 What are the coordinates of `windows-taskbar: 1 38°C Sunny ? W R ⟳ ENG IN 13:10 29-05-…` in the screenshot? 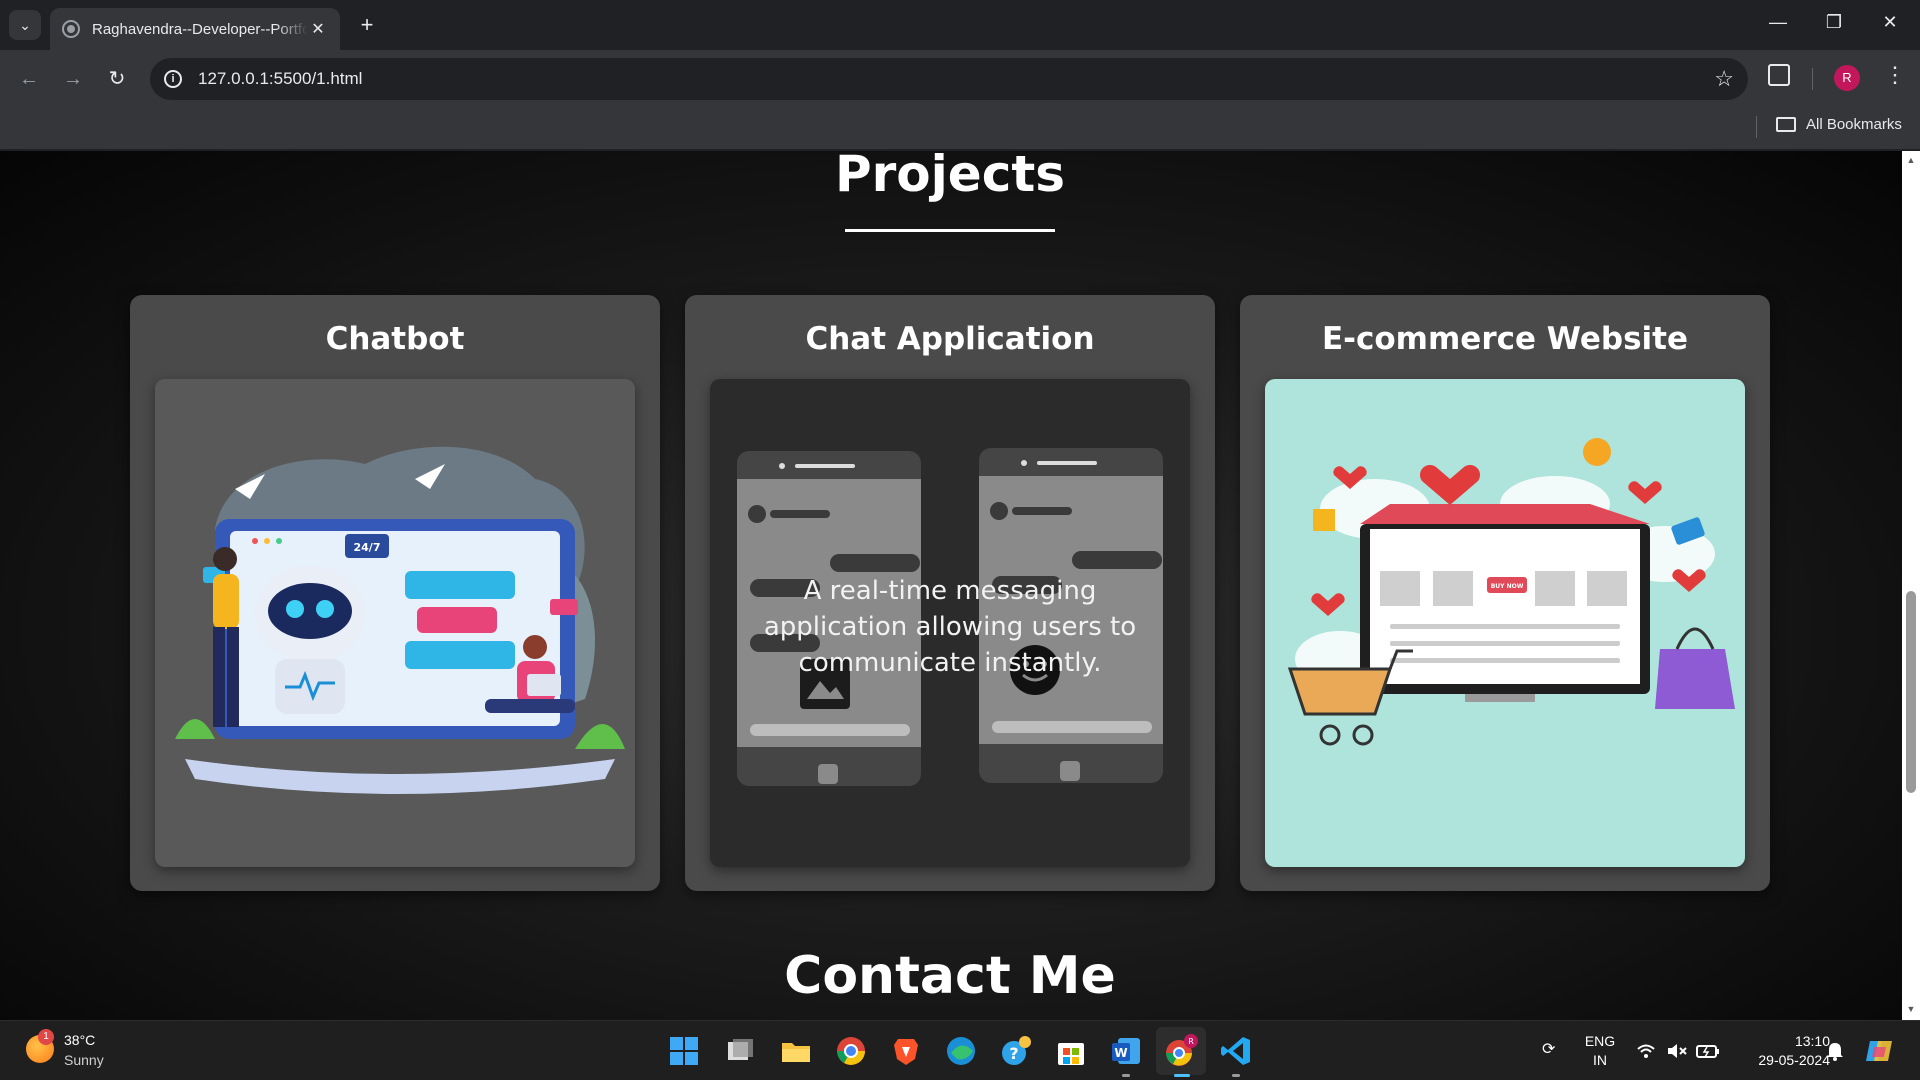 It's located at (960, 1050).